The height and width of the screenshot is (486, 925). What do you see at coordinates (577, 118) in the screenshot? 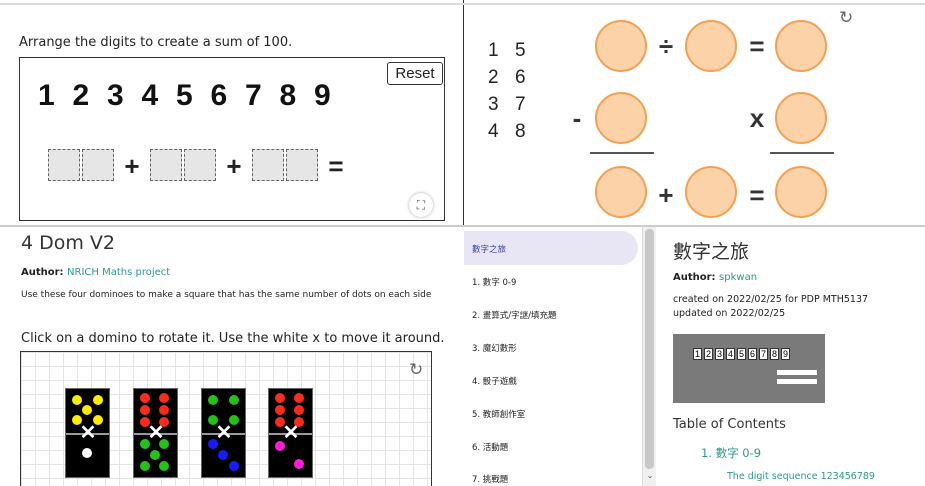
I see `minus-sign: -` at bounding box center [577, 118].